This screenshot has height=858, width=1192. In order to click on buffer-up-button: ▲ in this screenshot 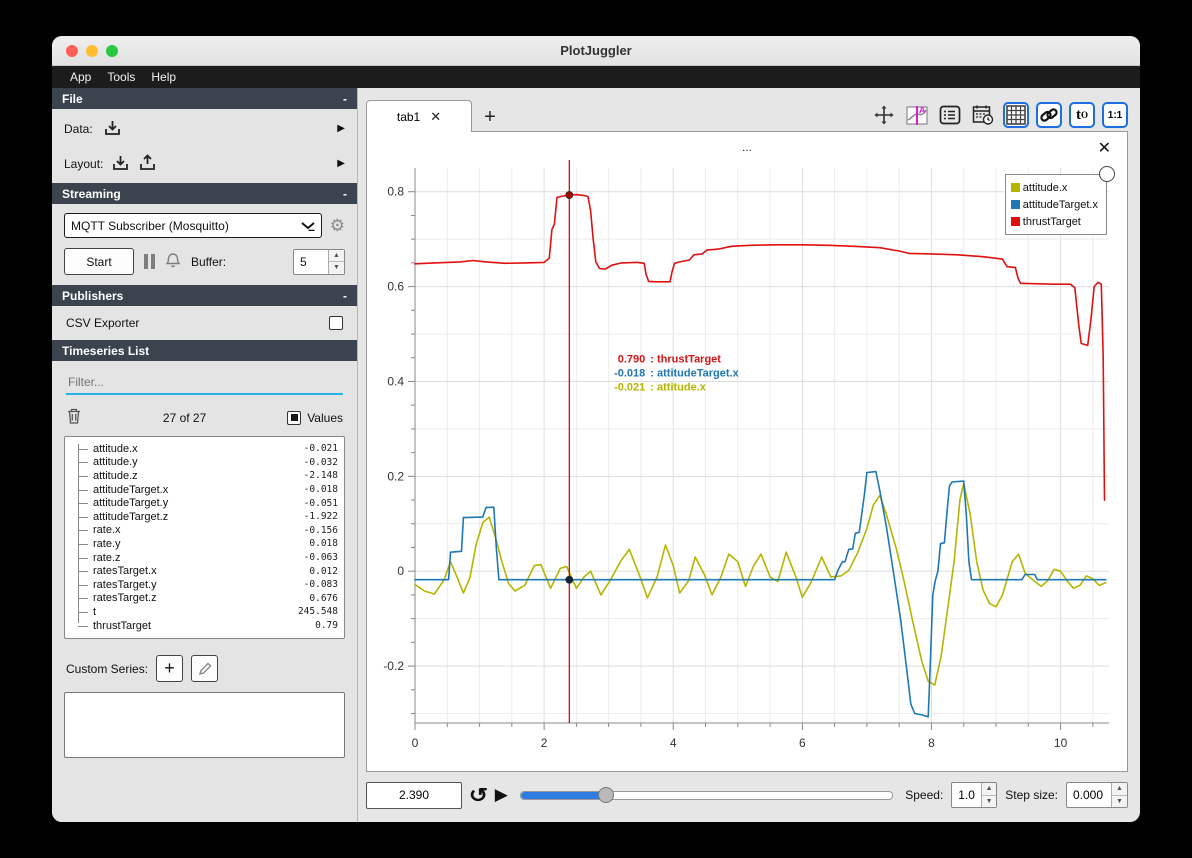, I will do `click(336, 255)`.